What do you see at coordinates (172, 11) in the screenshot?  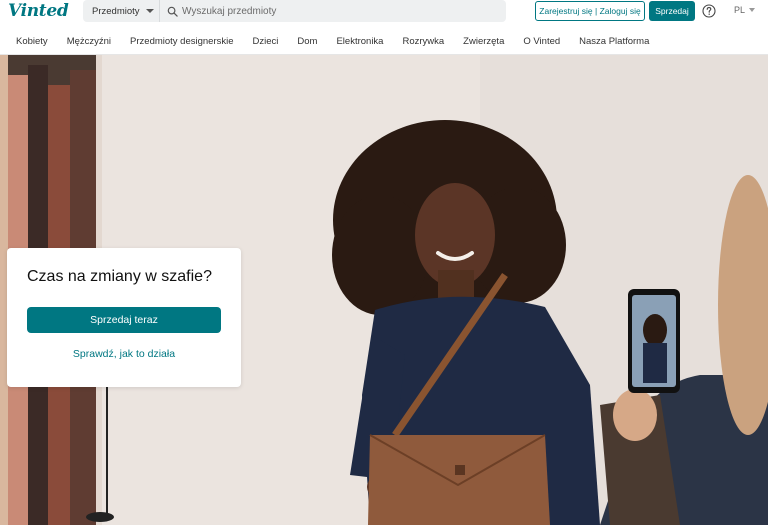 I see `search-icon` at bounding box center [172, 11].